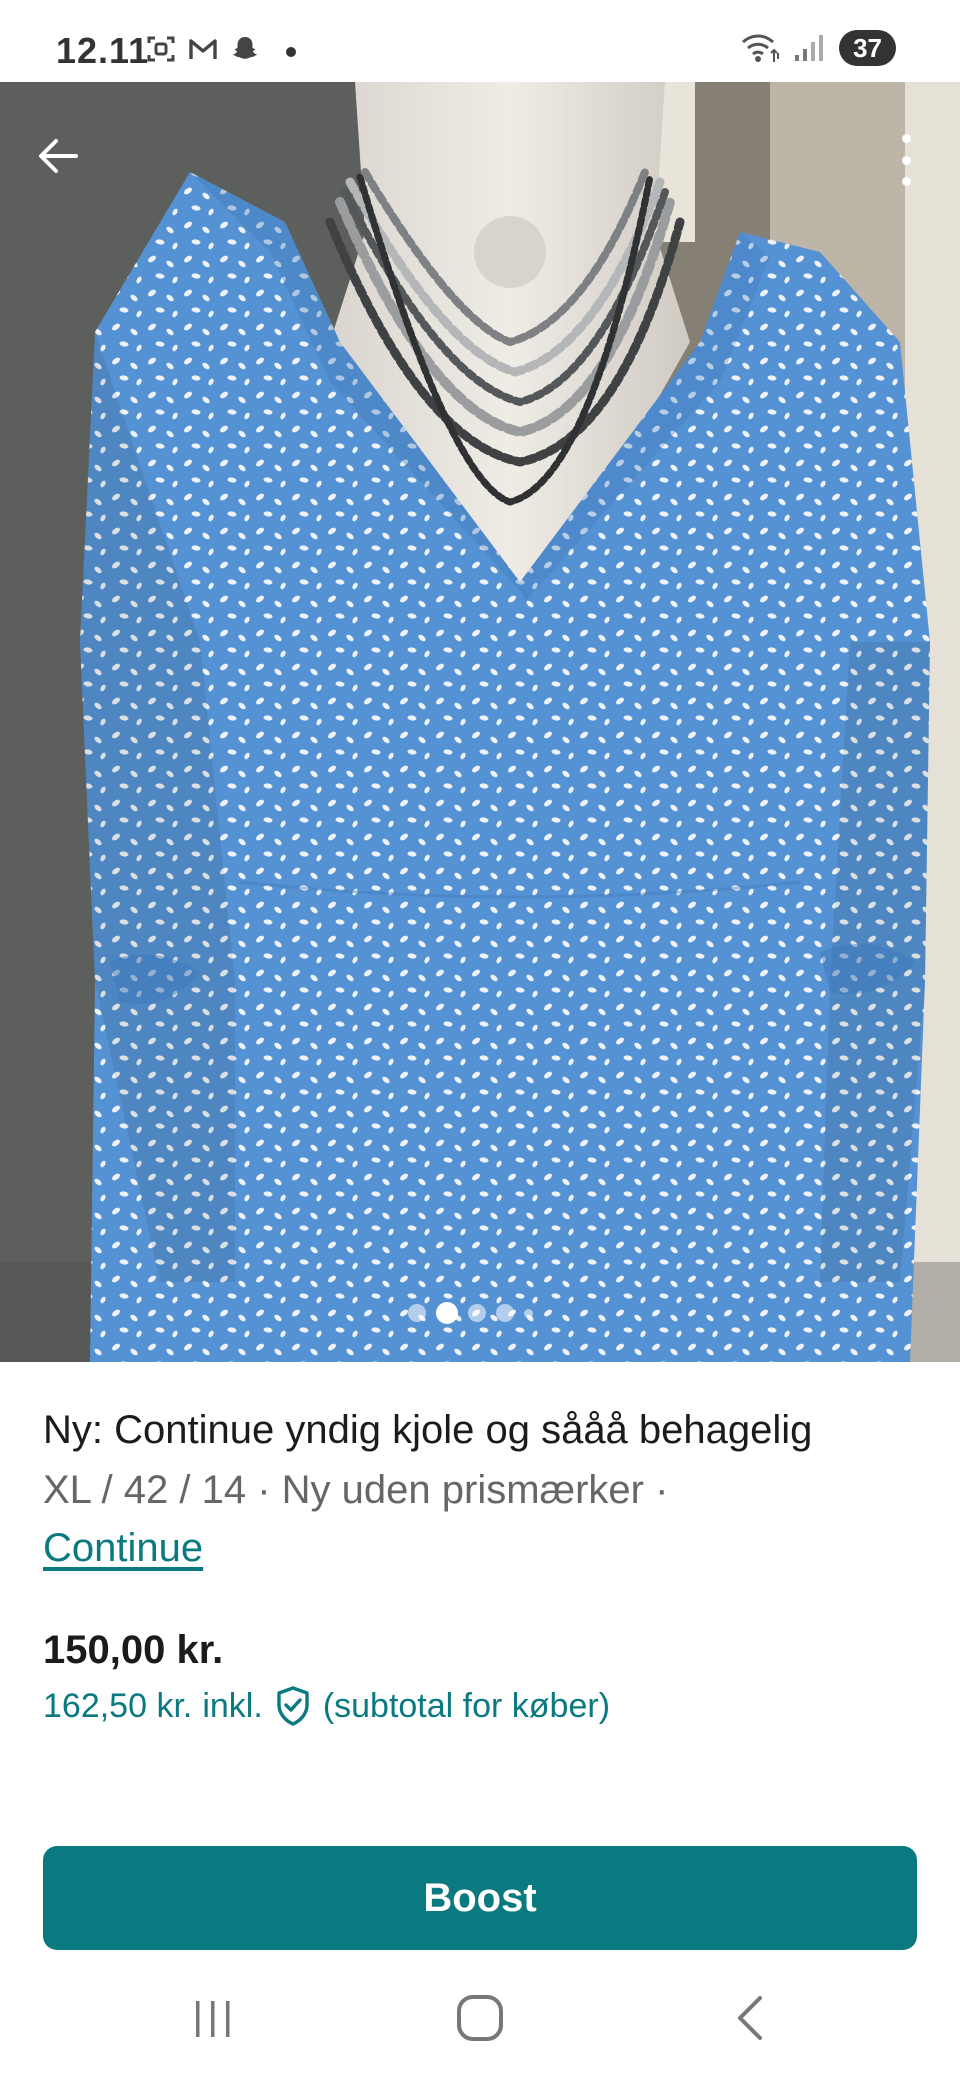 The width and height of the screenshot is (960, 2080). Describe the element at coordinates (123, 1548) in the screenshot. I see `brand-link: Continue` at that location.